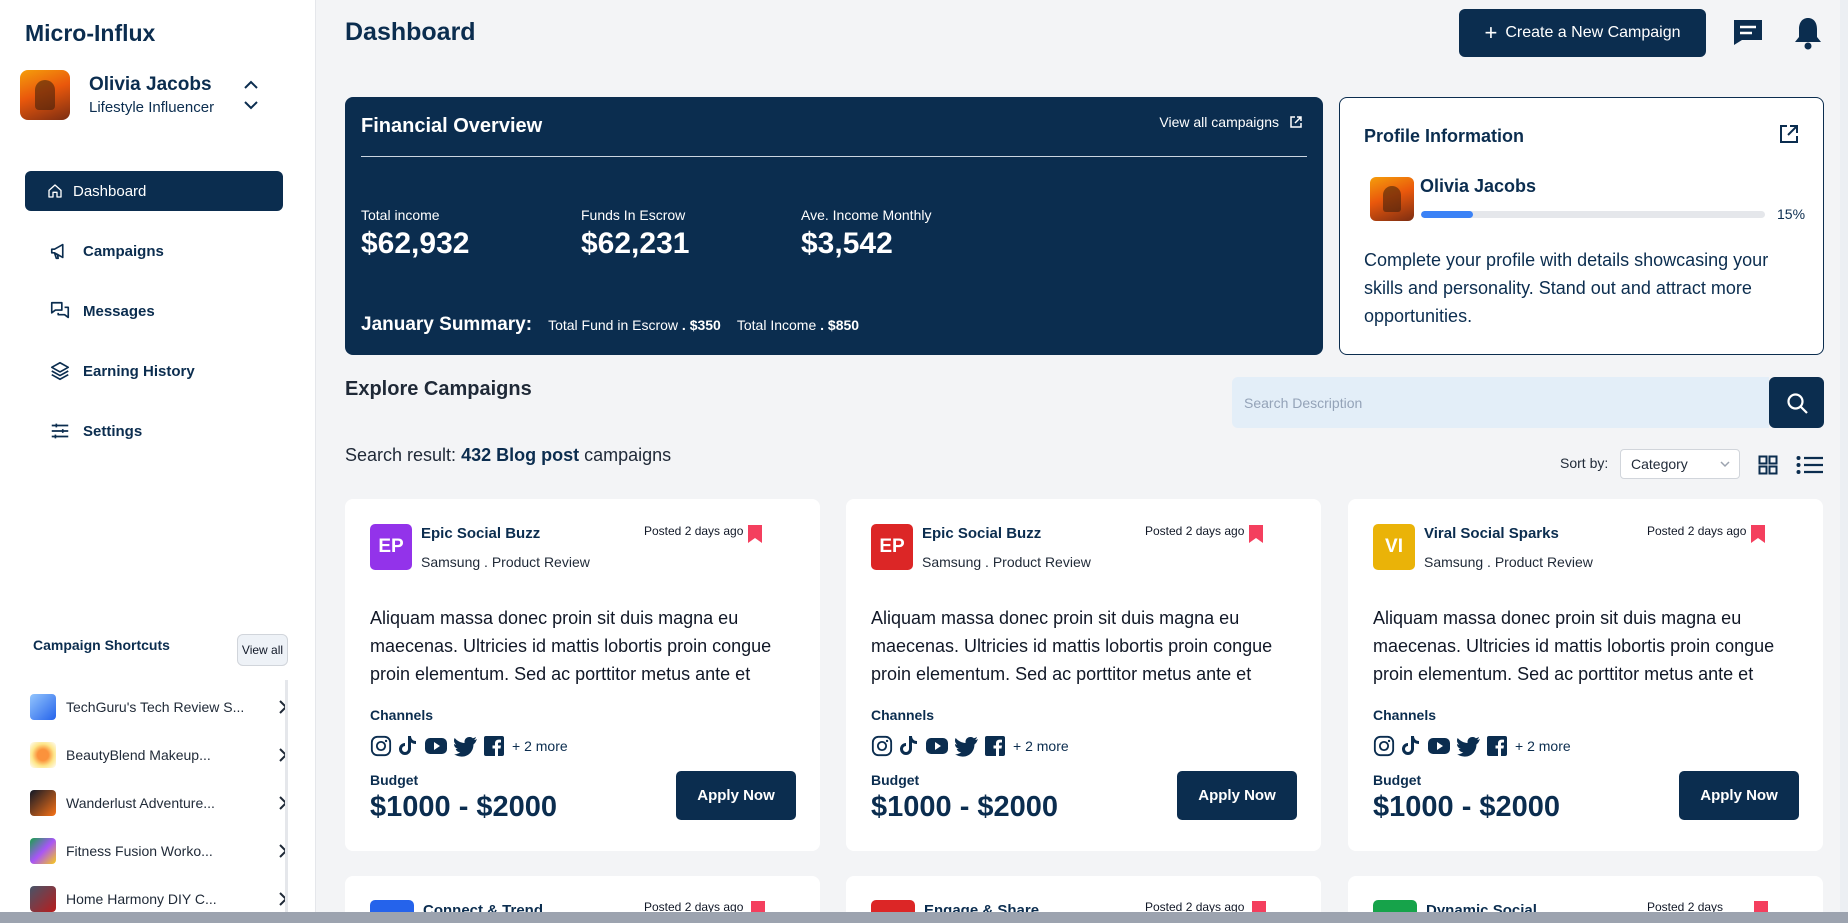 The image size is (1848, 923). I want to click on nav-label: Dashboard, so click(110, 191).